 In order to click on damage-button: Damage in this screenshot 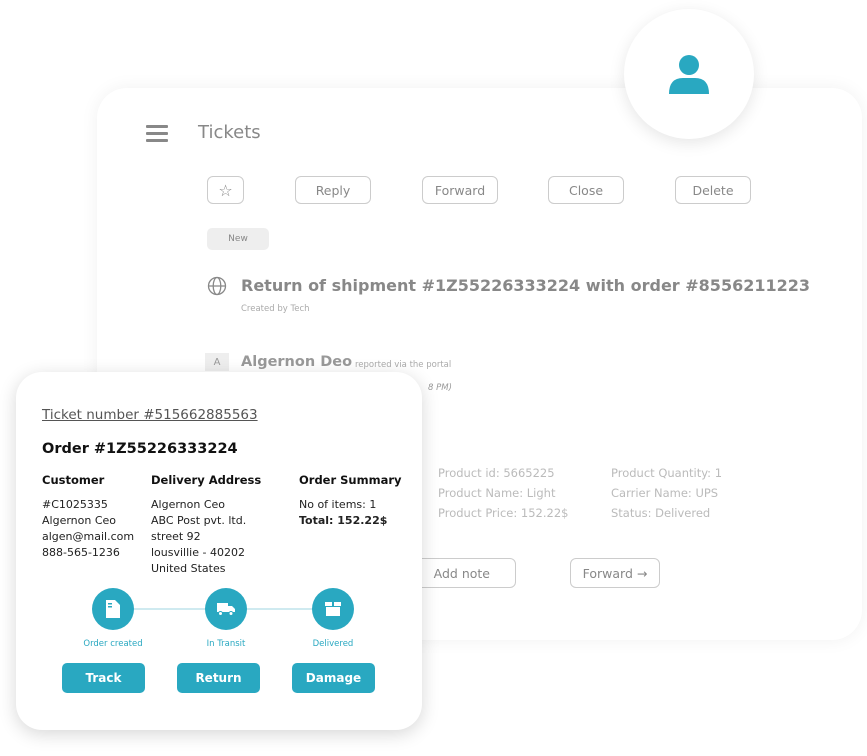, I will do `click(333, 678)`.